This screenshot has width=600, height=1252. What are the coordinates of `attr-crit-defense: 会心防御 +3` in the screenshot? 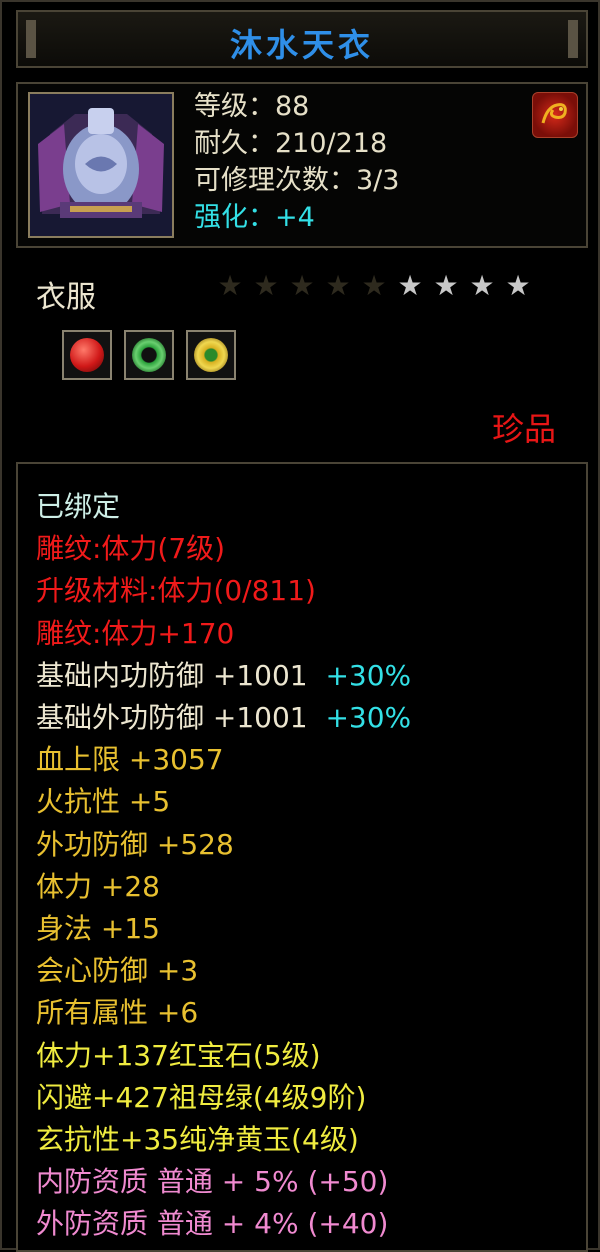 It's located at (117, 971).